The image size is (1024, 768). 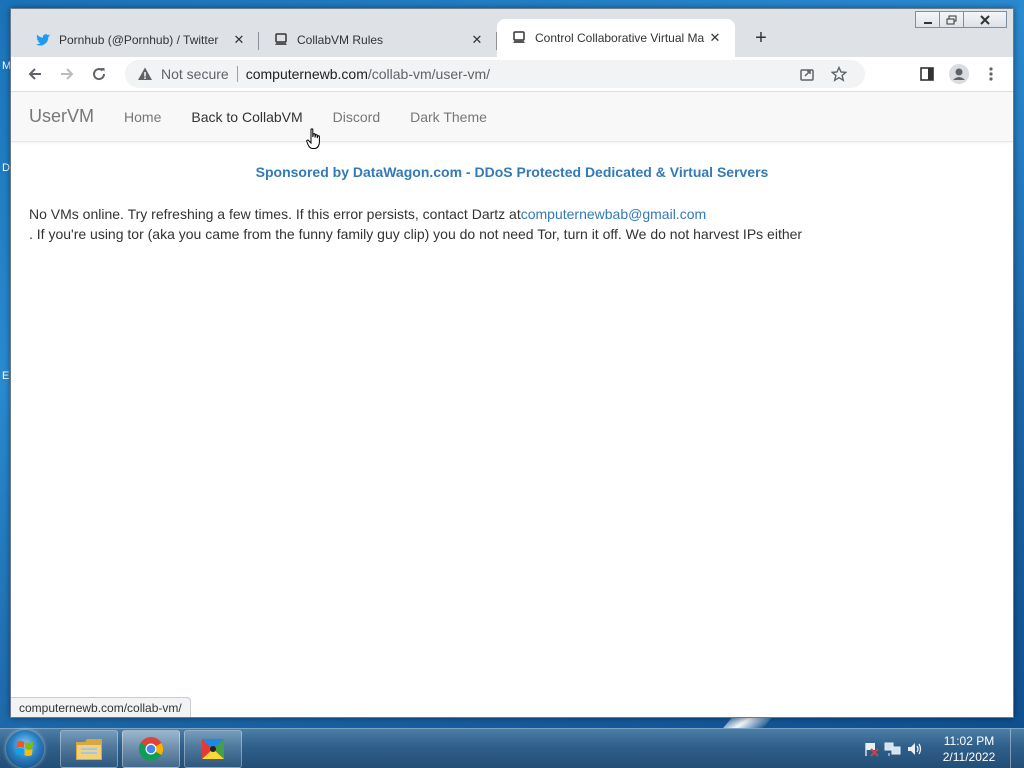 I want to click on reload-icon, so click(x=99, y=74).